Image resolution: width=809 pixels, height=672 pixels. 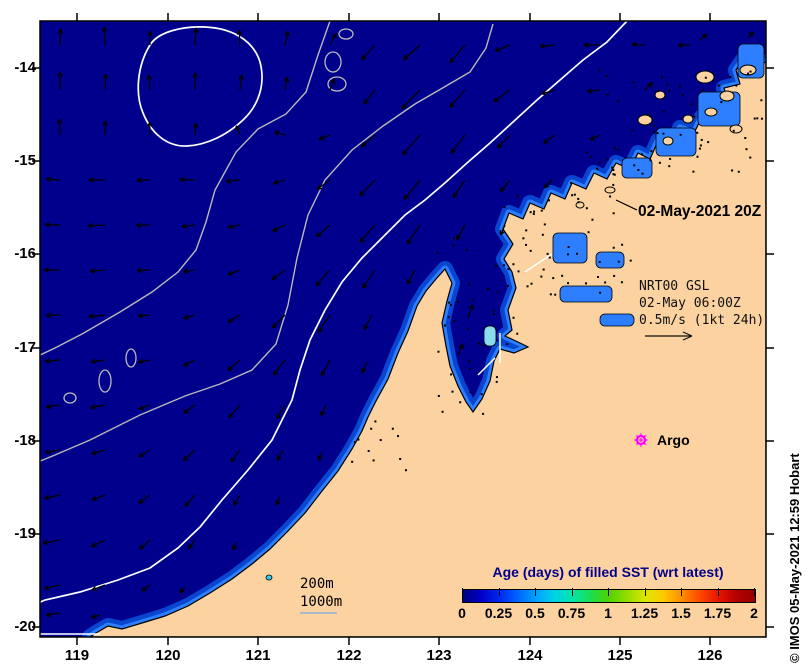 I want to click on x-tick-label: 122, so click(x=349, y=655).